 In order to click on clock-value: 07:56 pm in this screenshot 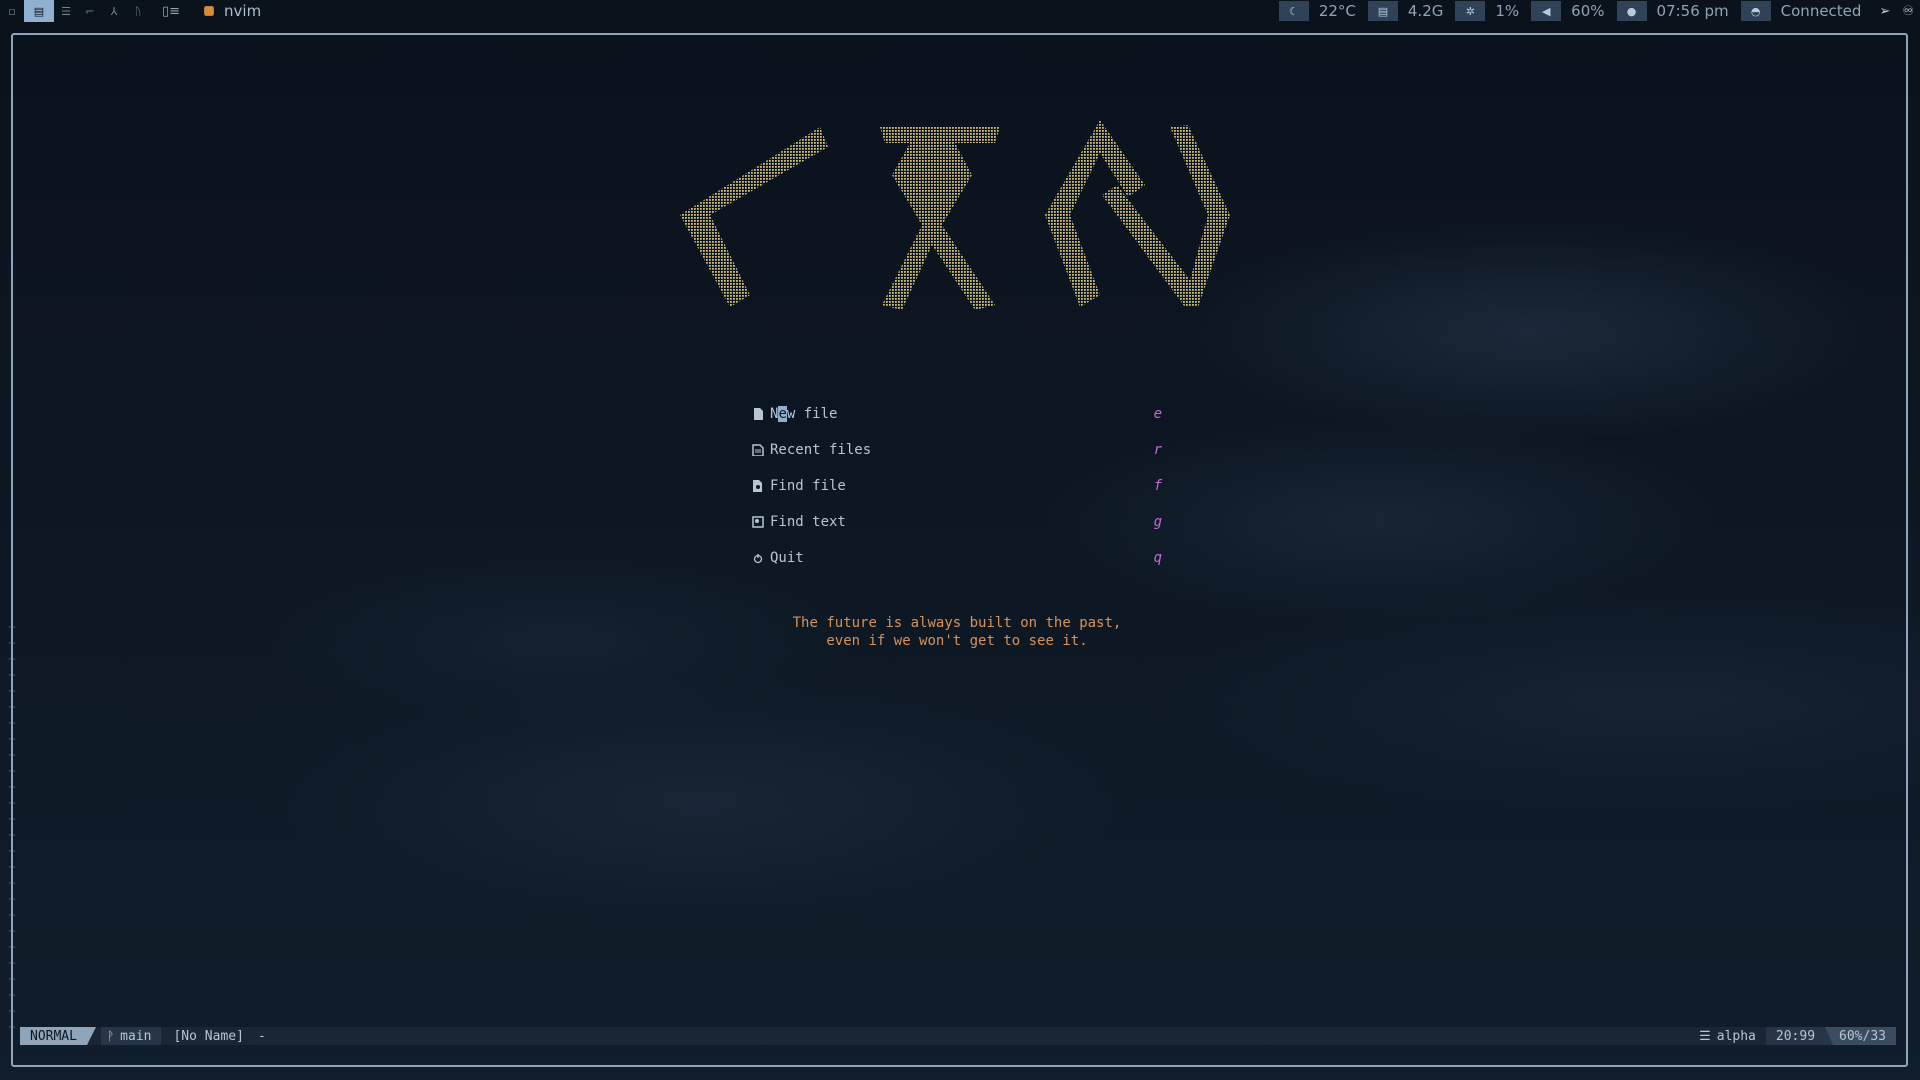, I will do `click(1692, 11)`.